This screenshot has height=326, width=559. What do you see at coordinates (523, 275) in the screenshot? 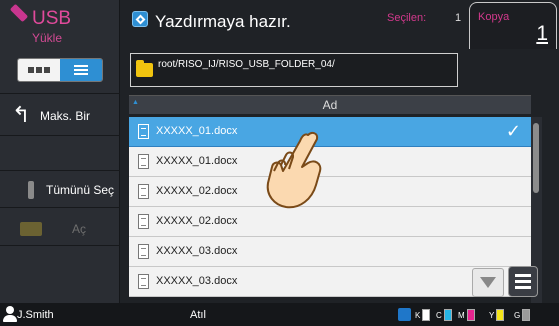
I see `menu-icon` at bounding box center [523, 275].